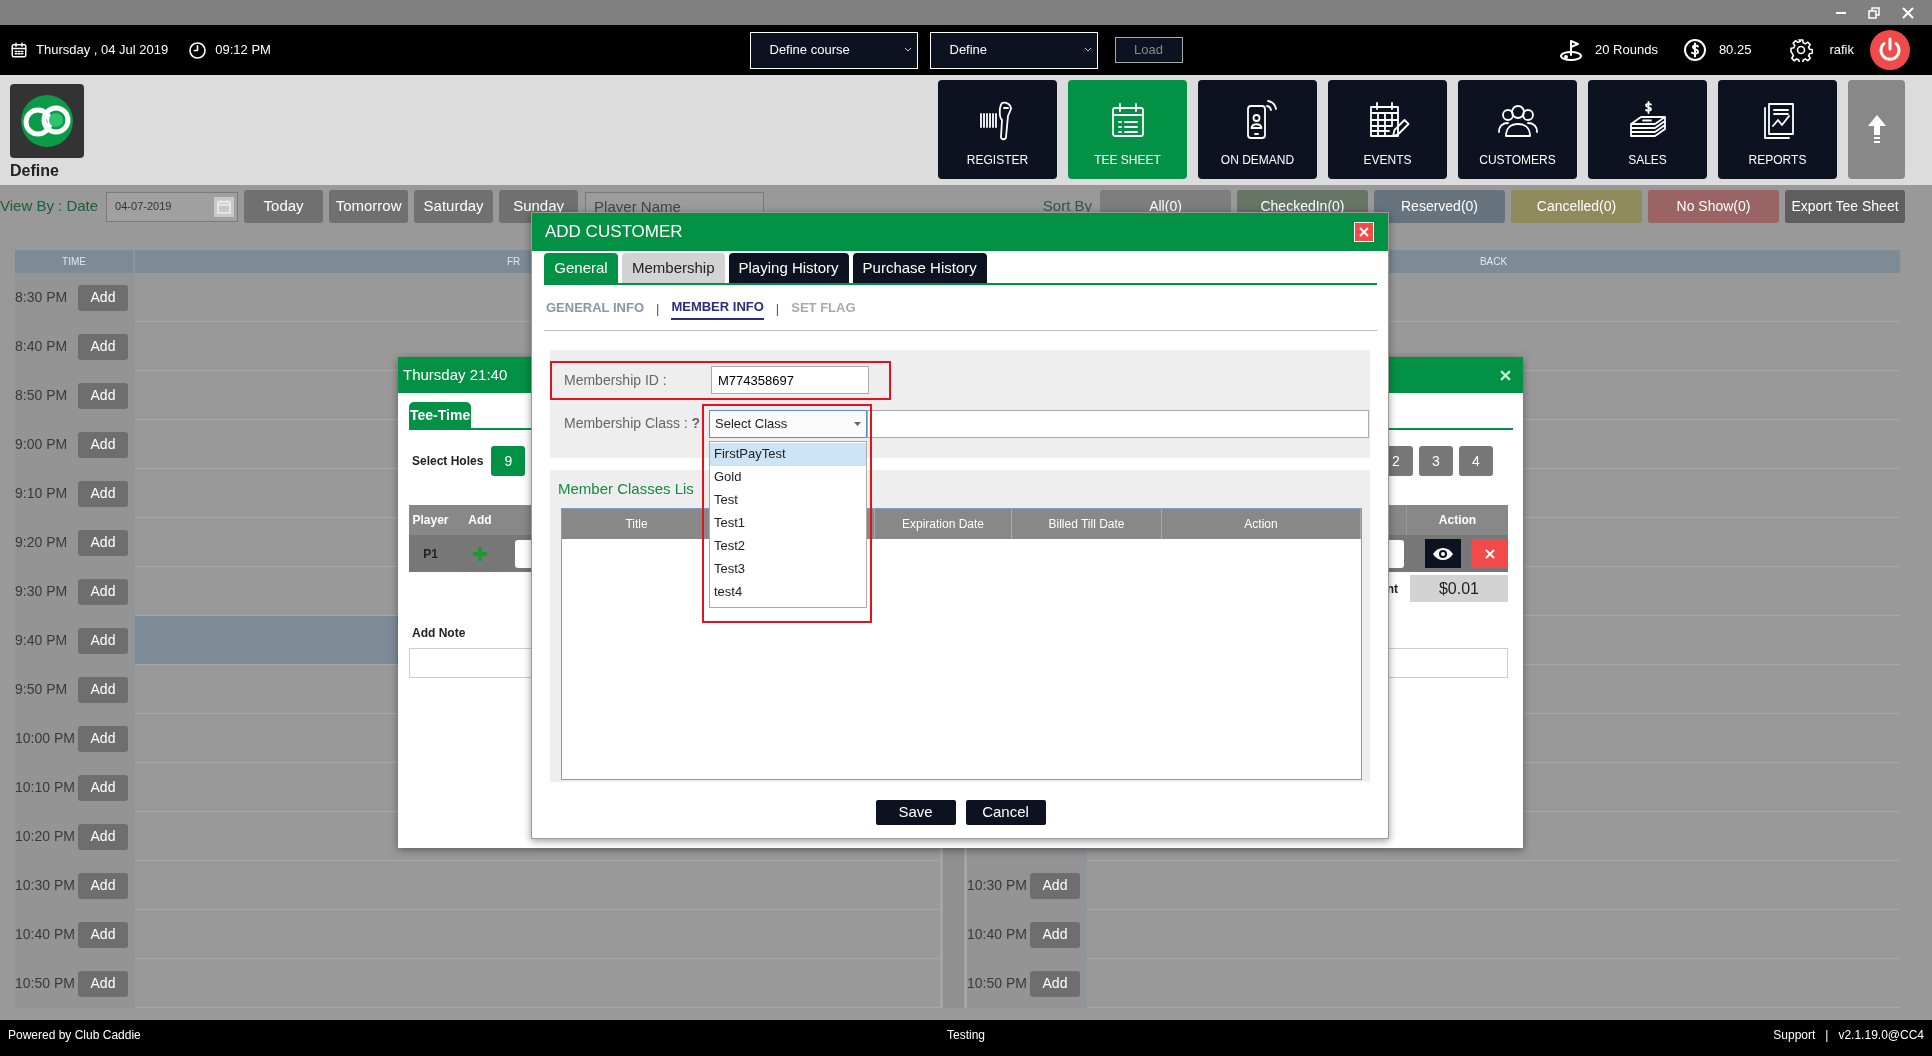 The image size is (1932, 1056). What do you see at coordinates (788, 546) in the screenshot?
I see `dropdown-option: Test2` at bounding box center [788, 546].